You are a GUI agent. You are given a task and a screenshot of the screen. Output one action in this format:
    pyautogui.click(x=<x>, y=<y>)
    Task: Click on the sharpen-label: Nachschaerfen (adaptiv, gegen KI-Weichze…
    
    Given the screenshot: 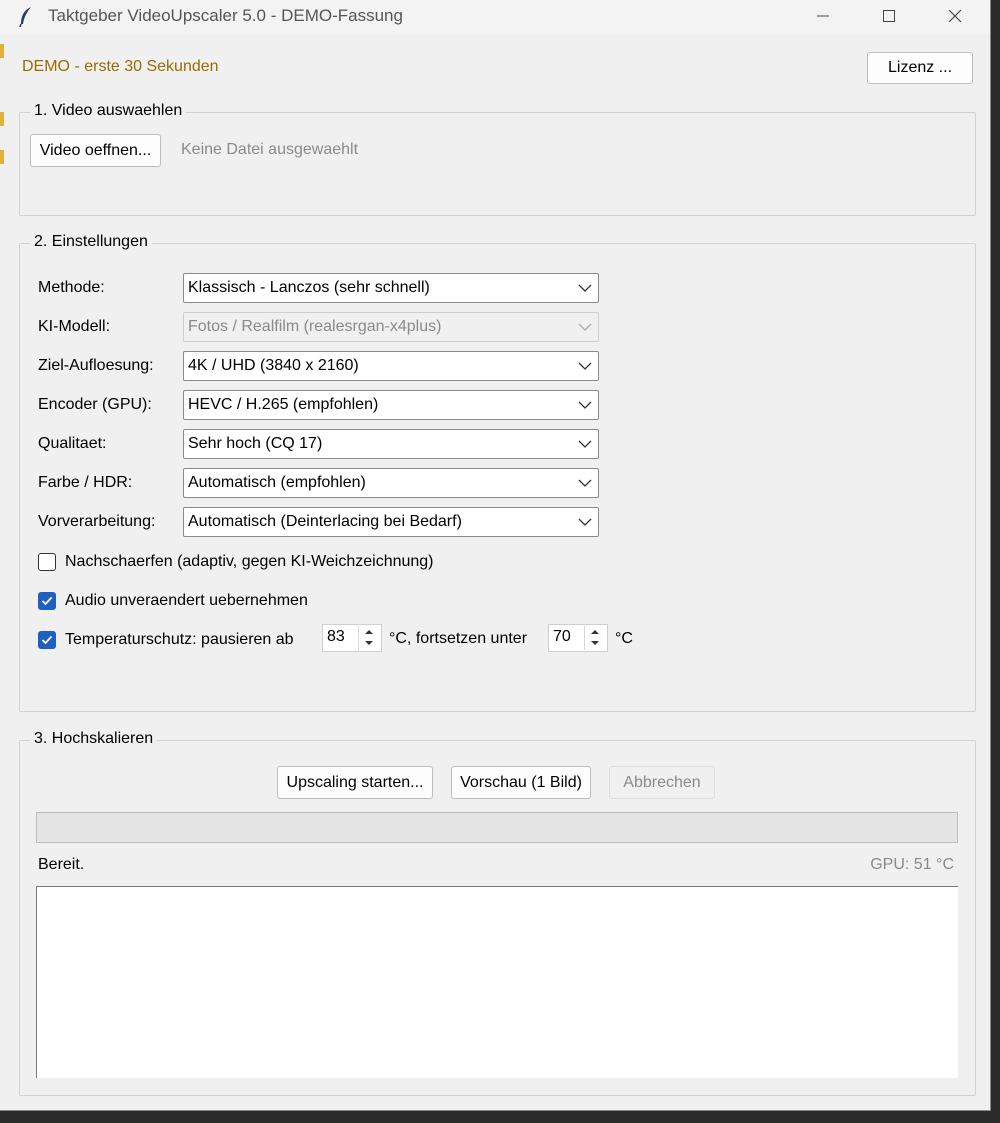 What is the action you would take?
    pyautogui.click(x=249, y=561)
    